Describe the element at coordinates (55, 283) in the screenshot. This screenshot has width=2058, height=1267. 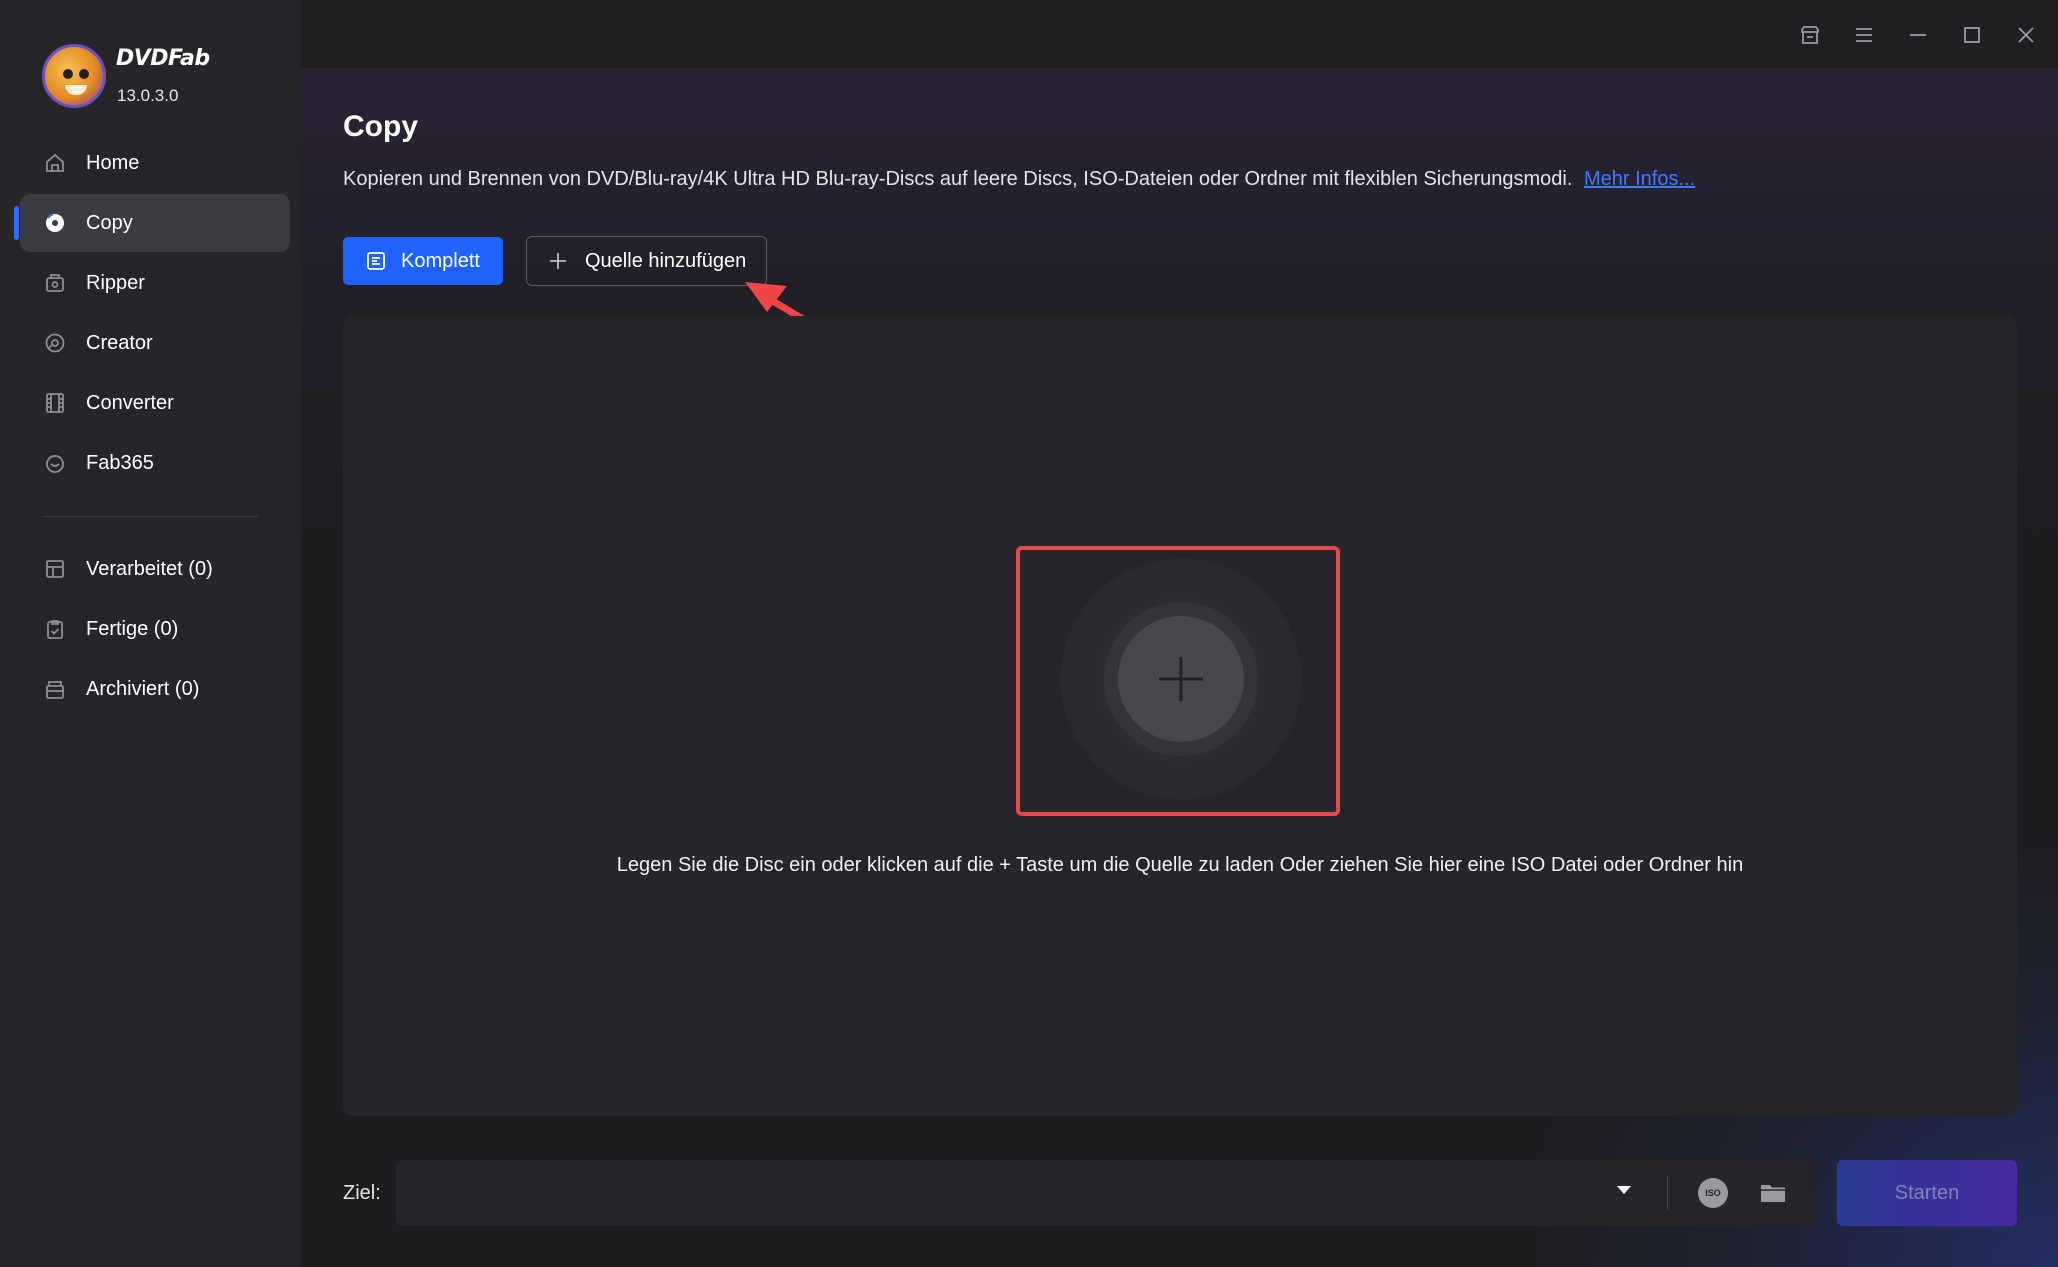
I see `ripper-icon` at that location.